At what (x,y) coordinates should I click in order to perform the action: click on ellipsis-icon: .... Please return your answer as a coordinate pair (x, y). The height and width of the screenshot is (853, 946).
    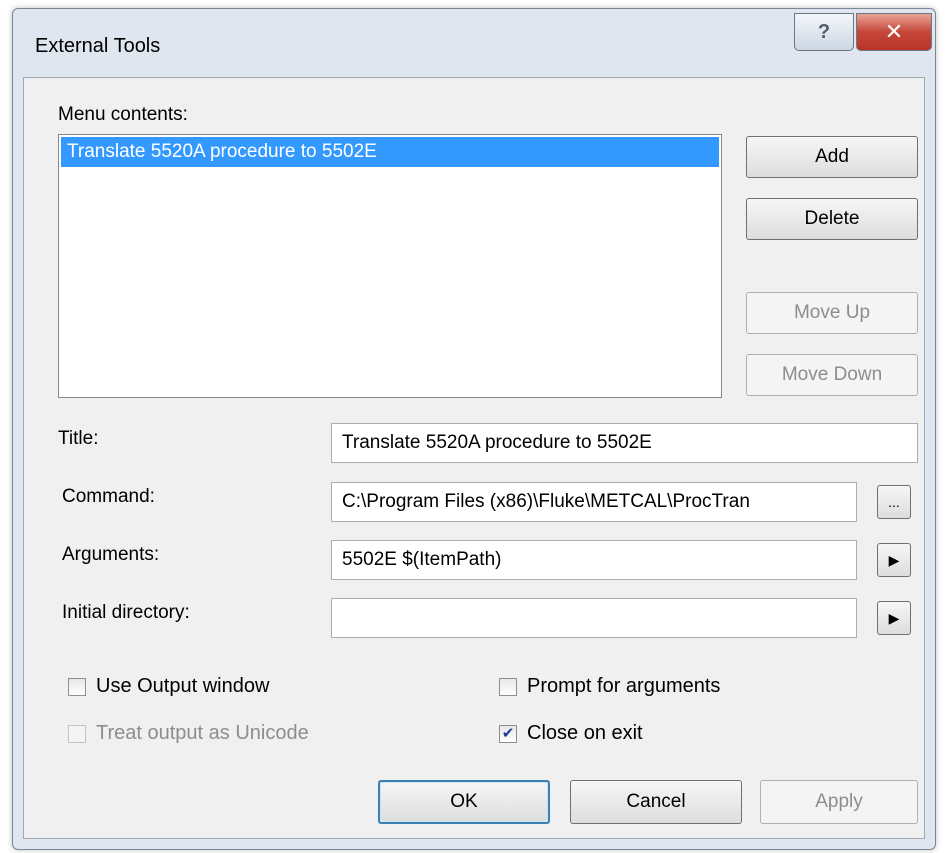
    Looking at the image, I should click on (894, 502).